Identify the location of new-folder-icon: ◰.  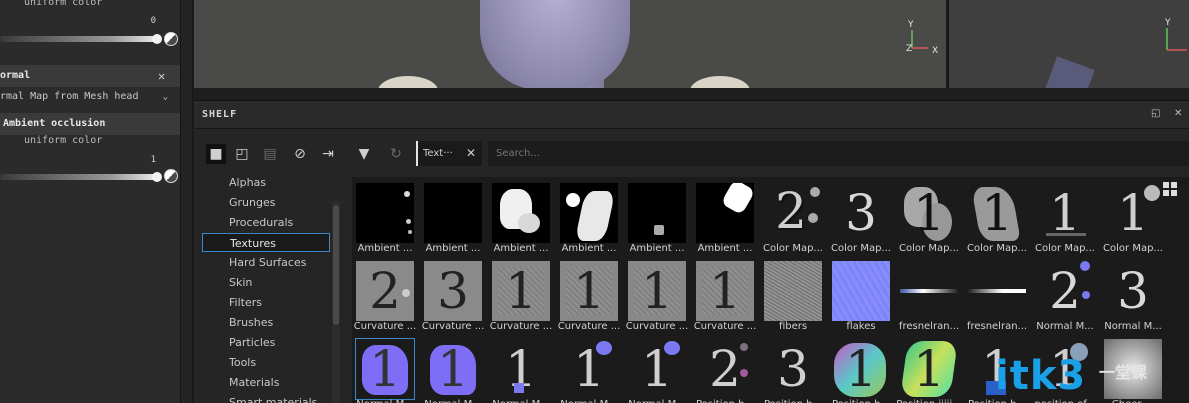
(242, 154).